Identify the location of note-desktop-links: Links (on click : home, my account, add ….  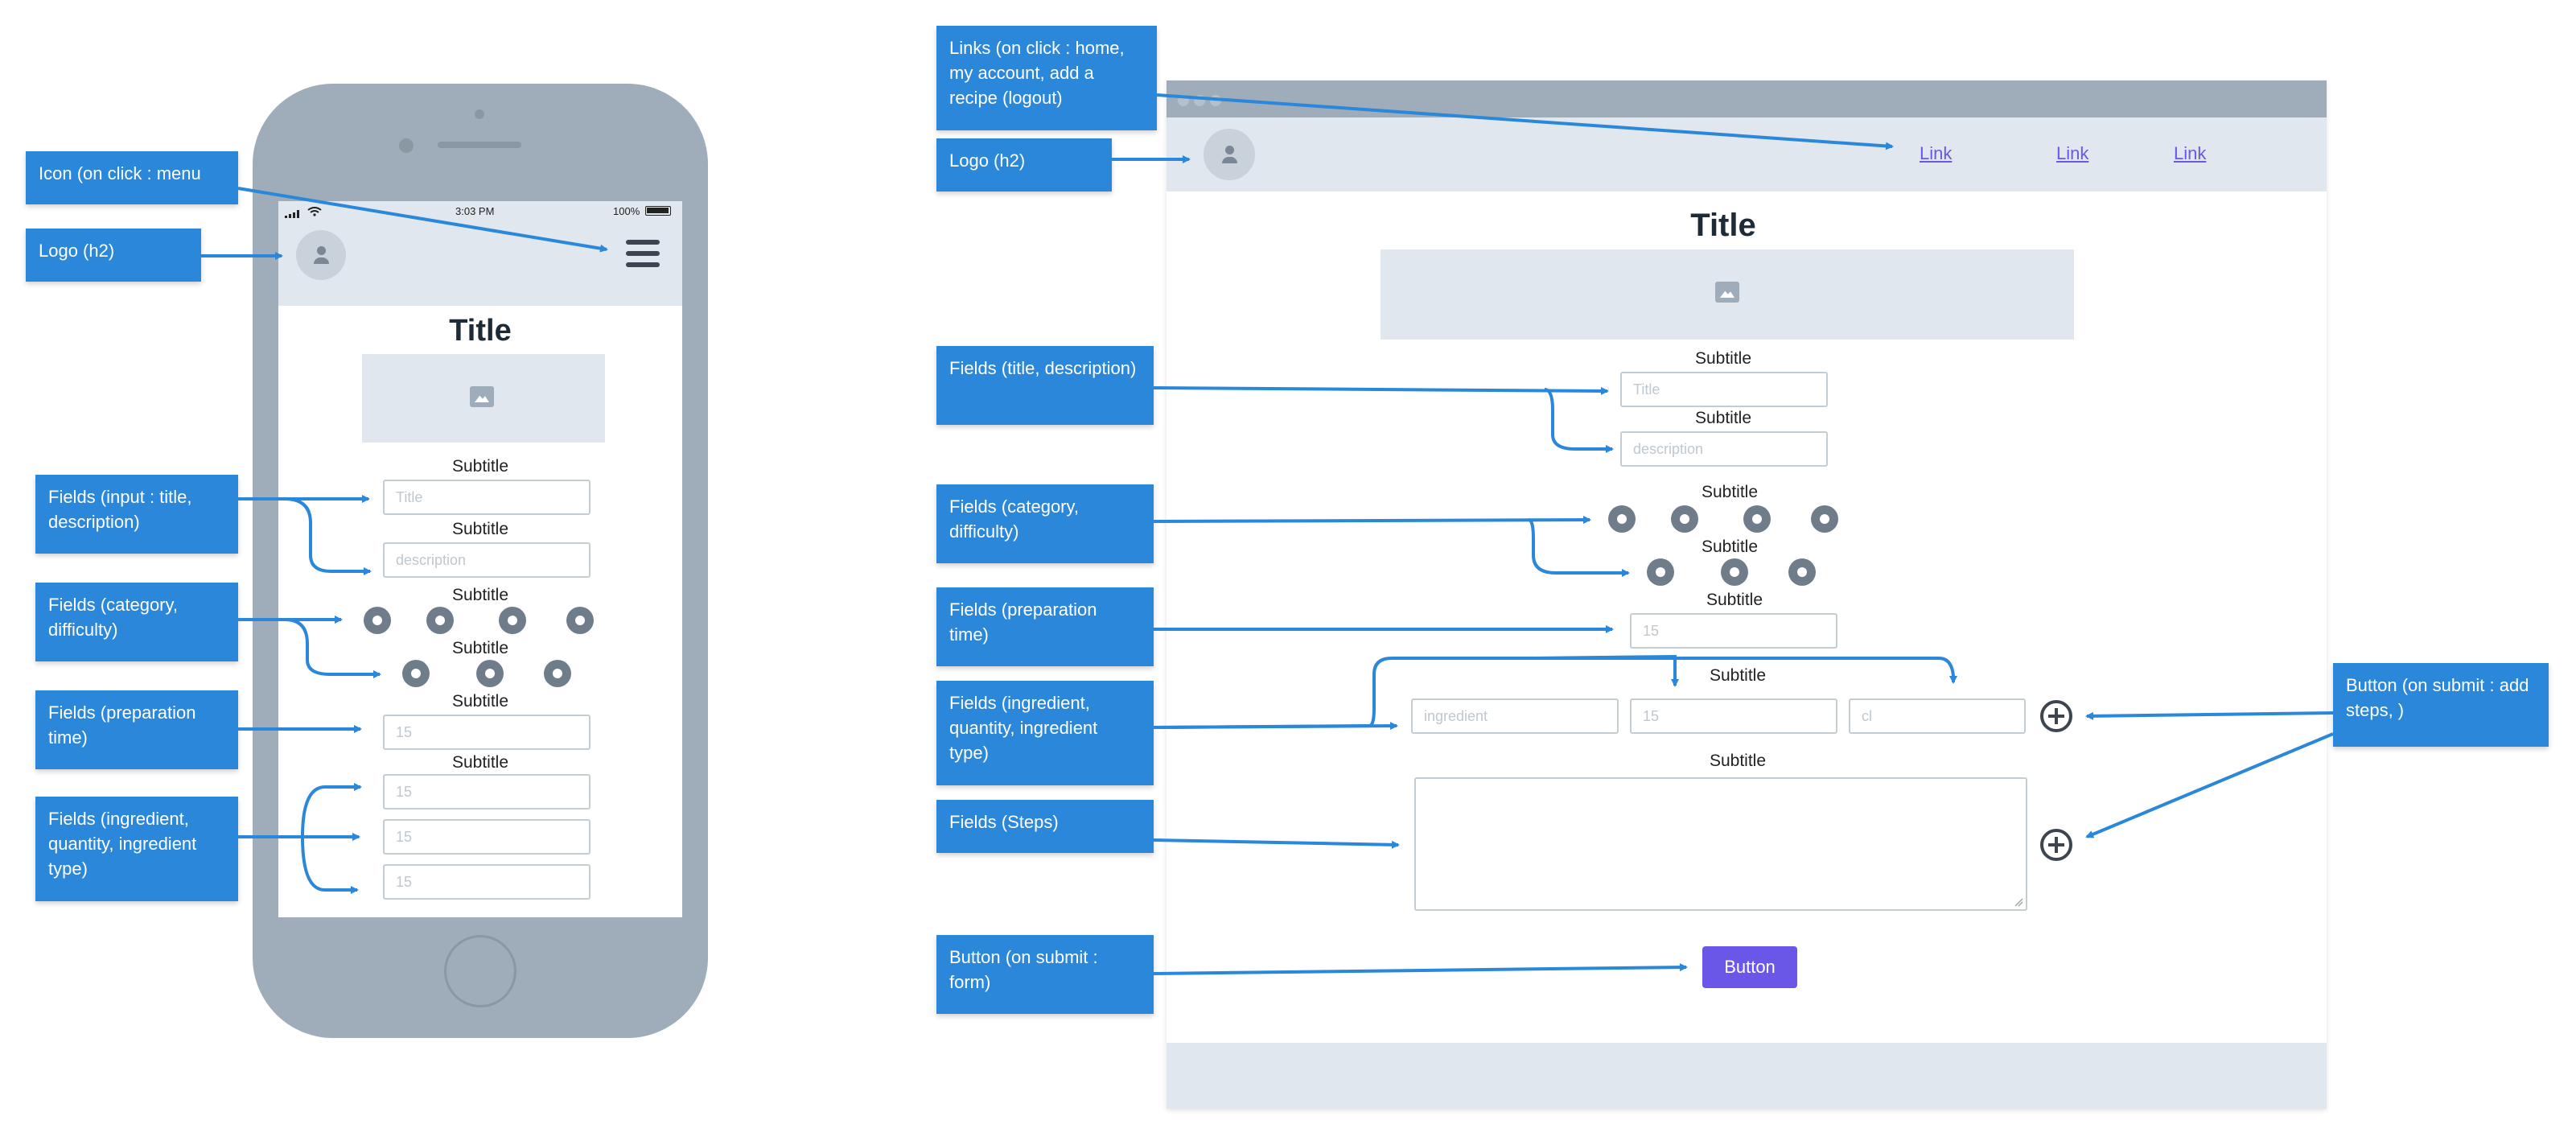
(1046, 78).